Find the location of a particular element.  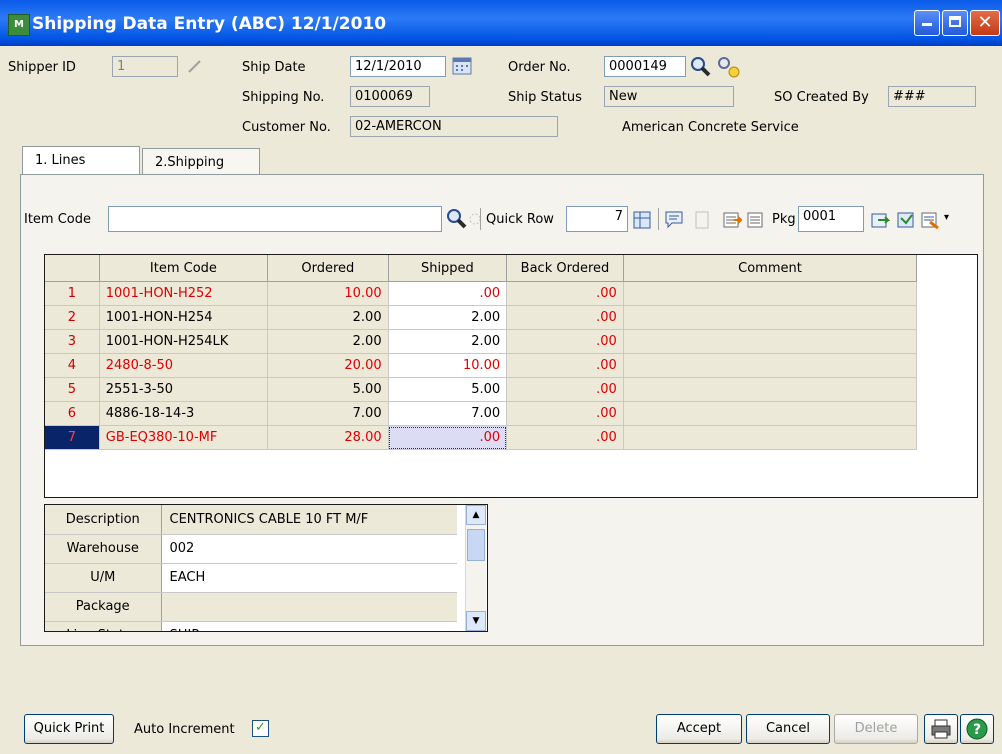

go-to-row-icon is located at coordinates (642, 220).